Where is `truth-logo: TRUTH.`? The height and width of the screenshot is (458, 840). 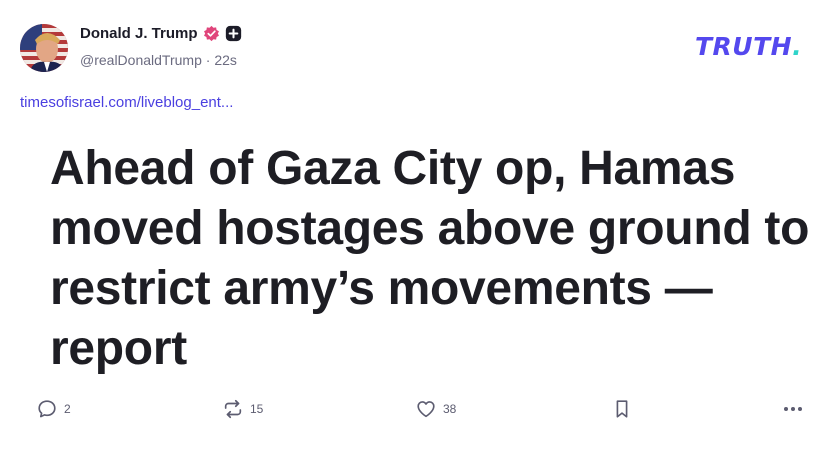
truth-logo: TRUTH. is located at coordinates (748, 46).